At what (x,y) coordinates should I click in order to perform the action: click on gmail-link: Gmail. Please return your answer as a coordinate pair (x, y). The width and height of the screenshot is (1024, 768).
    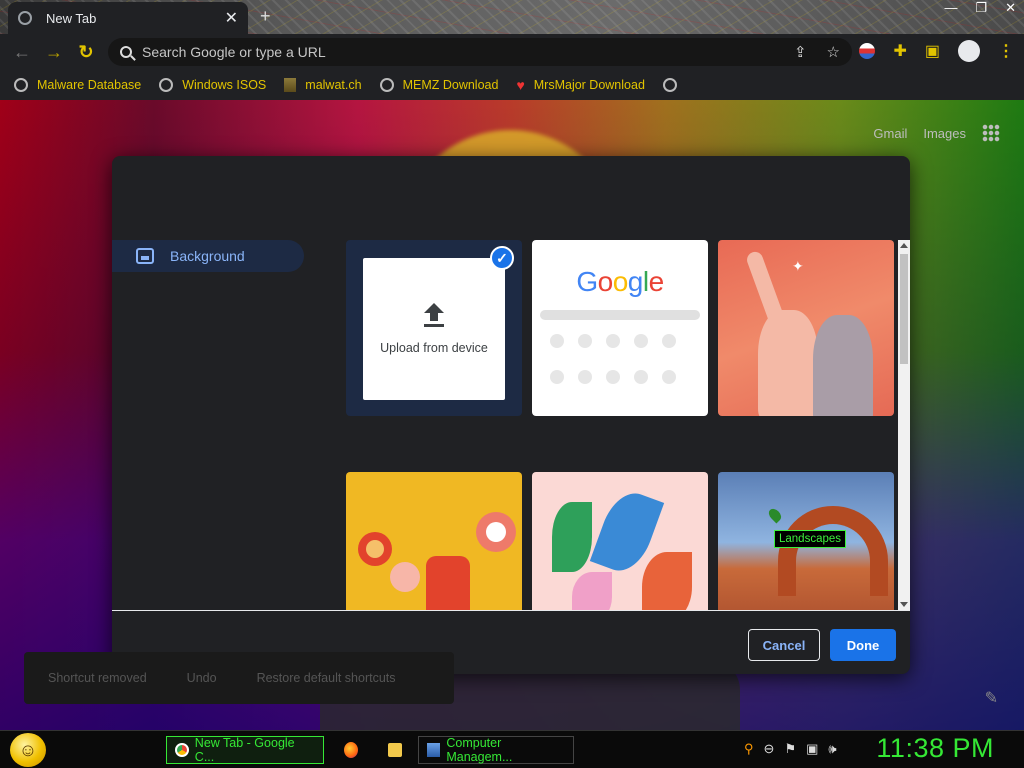
    Looking at the image, I should click on (890, 133).